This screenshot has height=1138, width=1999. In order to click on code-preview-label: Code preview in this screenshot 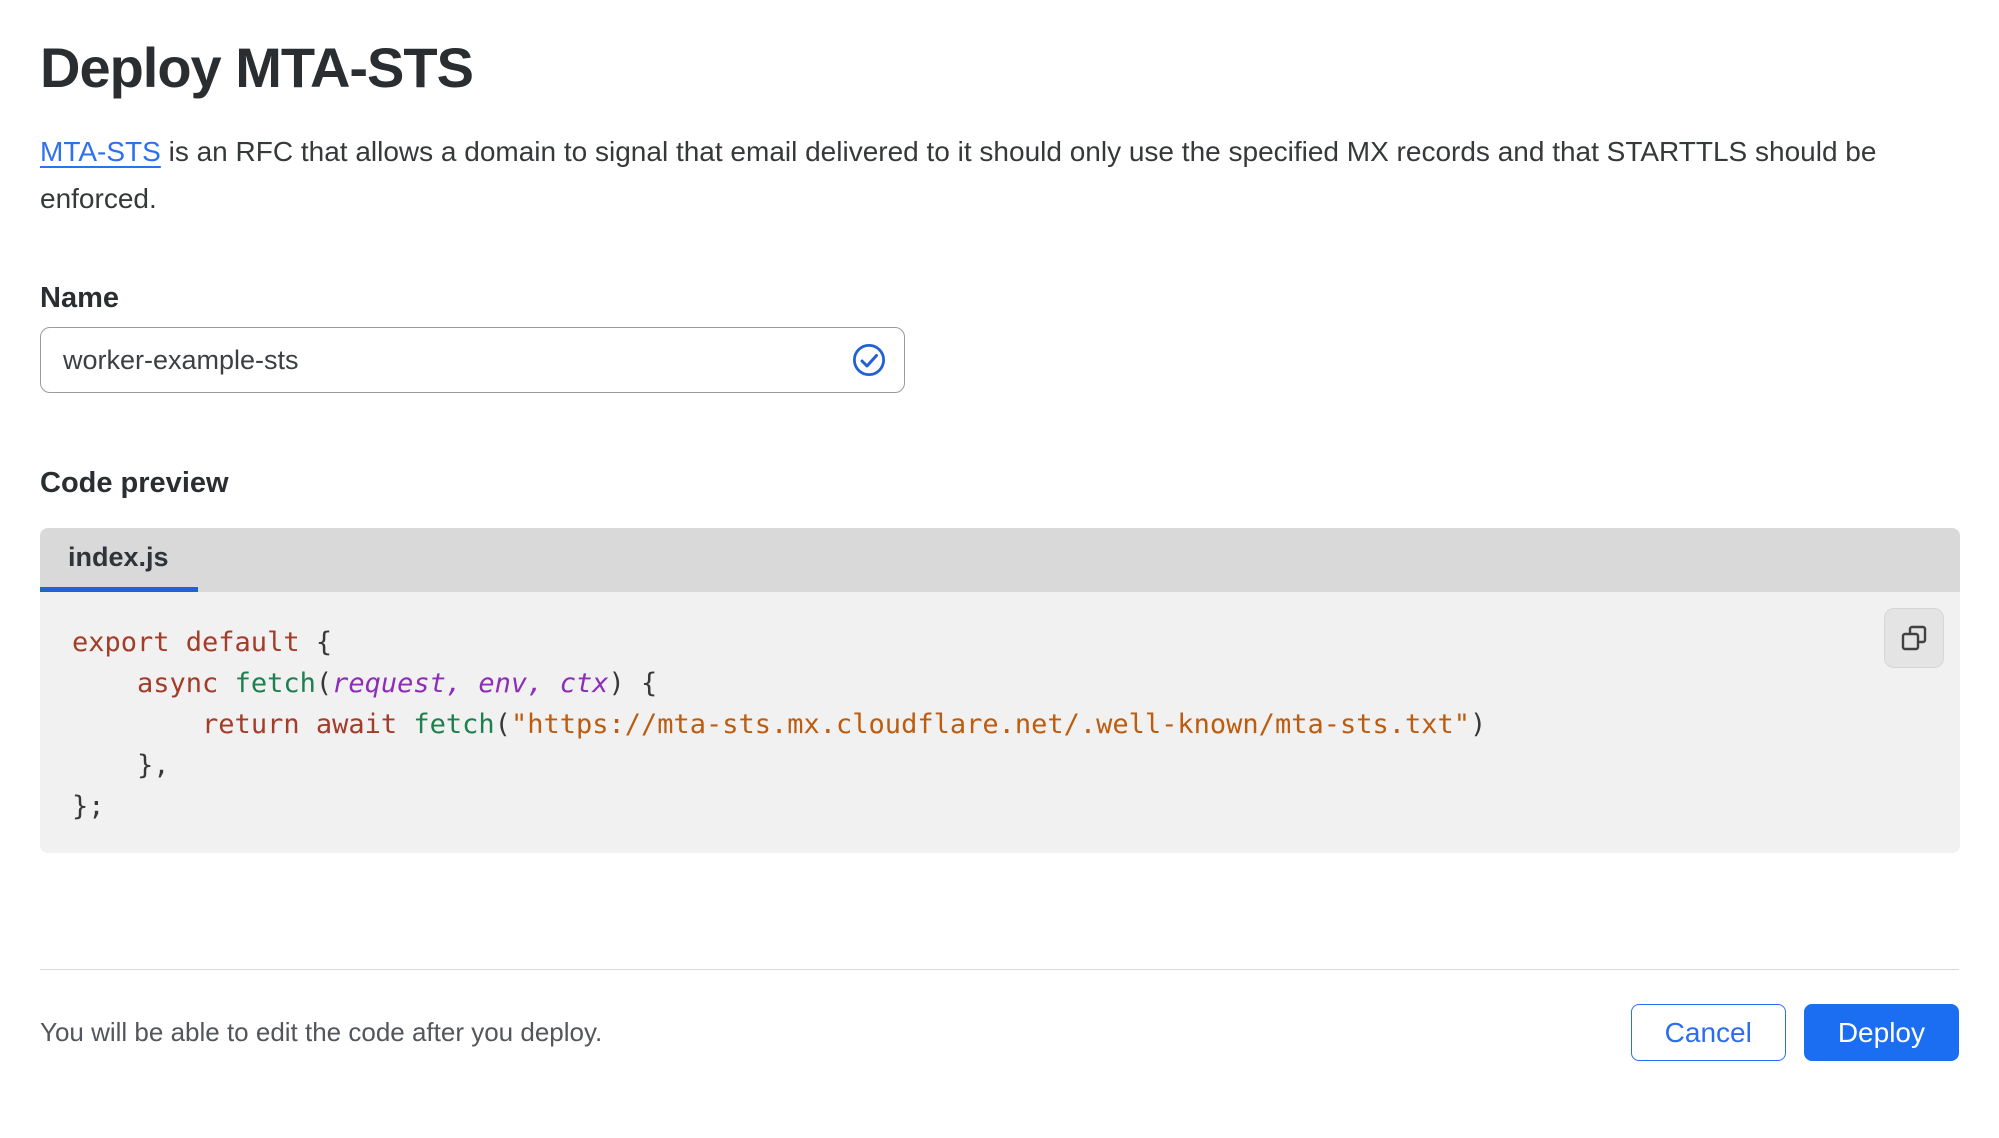, I will do `click(134, 483)`.